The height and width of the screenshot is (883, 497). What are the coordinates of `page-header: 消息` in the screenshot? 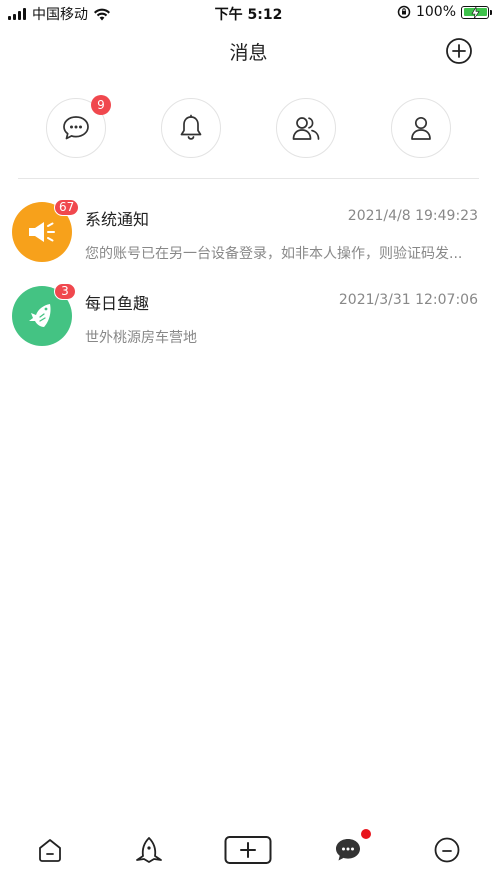 It's located at (248, 51).